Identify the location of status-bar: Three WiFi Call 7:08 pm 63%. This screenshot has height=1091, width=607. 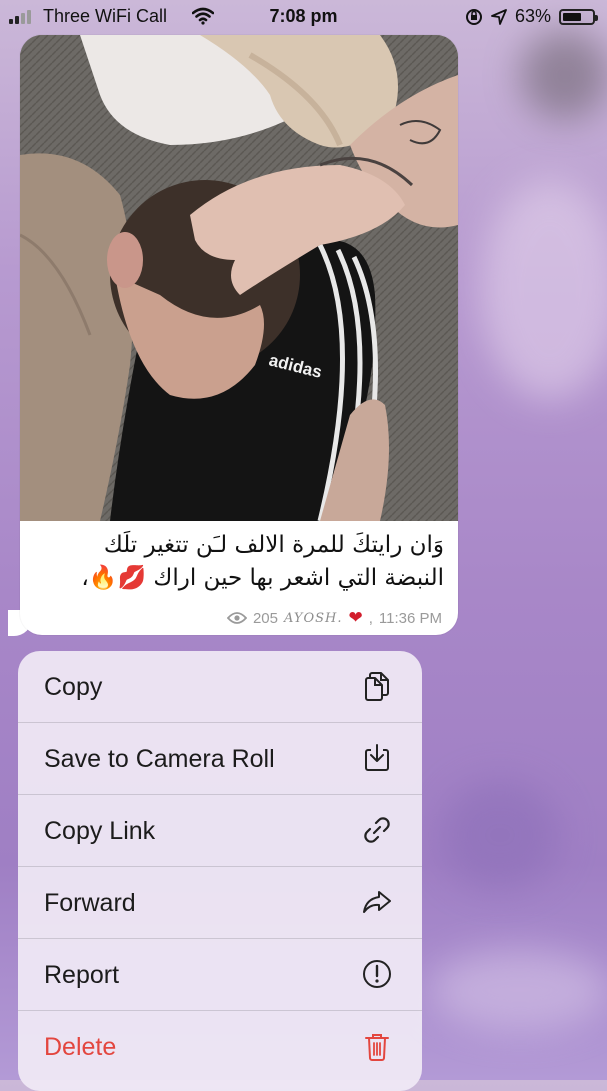
(303, 17).